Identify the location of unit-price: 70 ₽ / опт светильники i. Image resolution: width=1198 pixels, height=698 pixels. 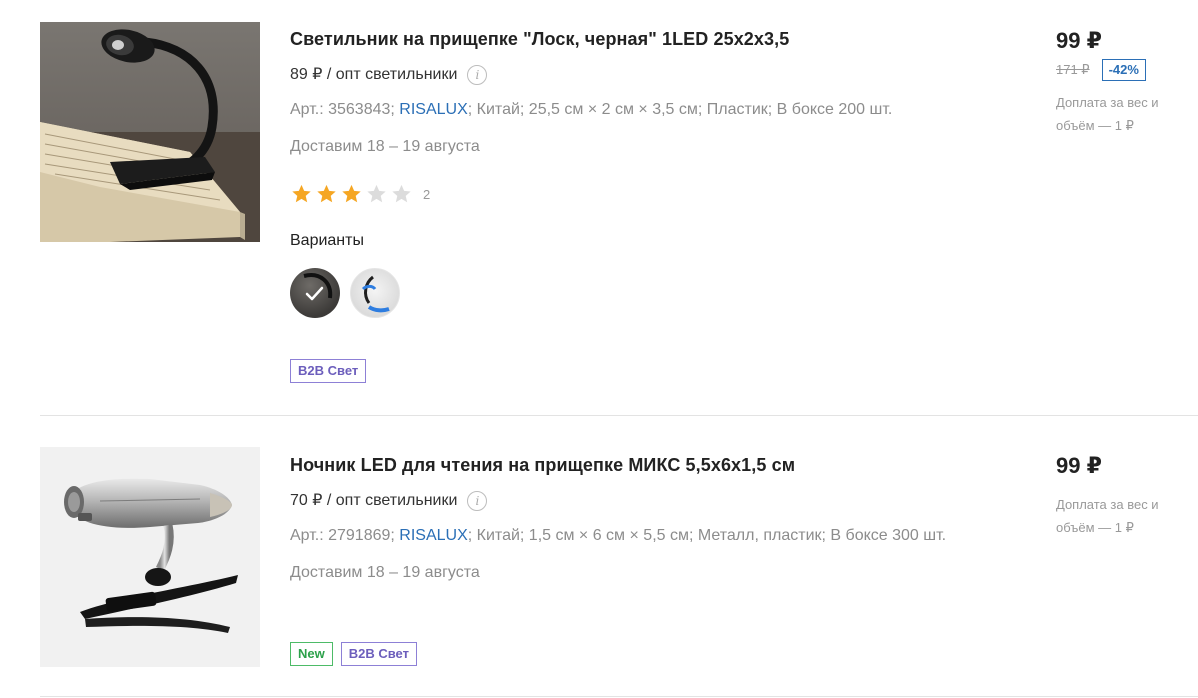
(655, 501).